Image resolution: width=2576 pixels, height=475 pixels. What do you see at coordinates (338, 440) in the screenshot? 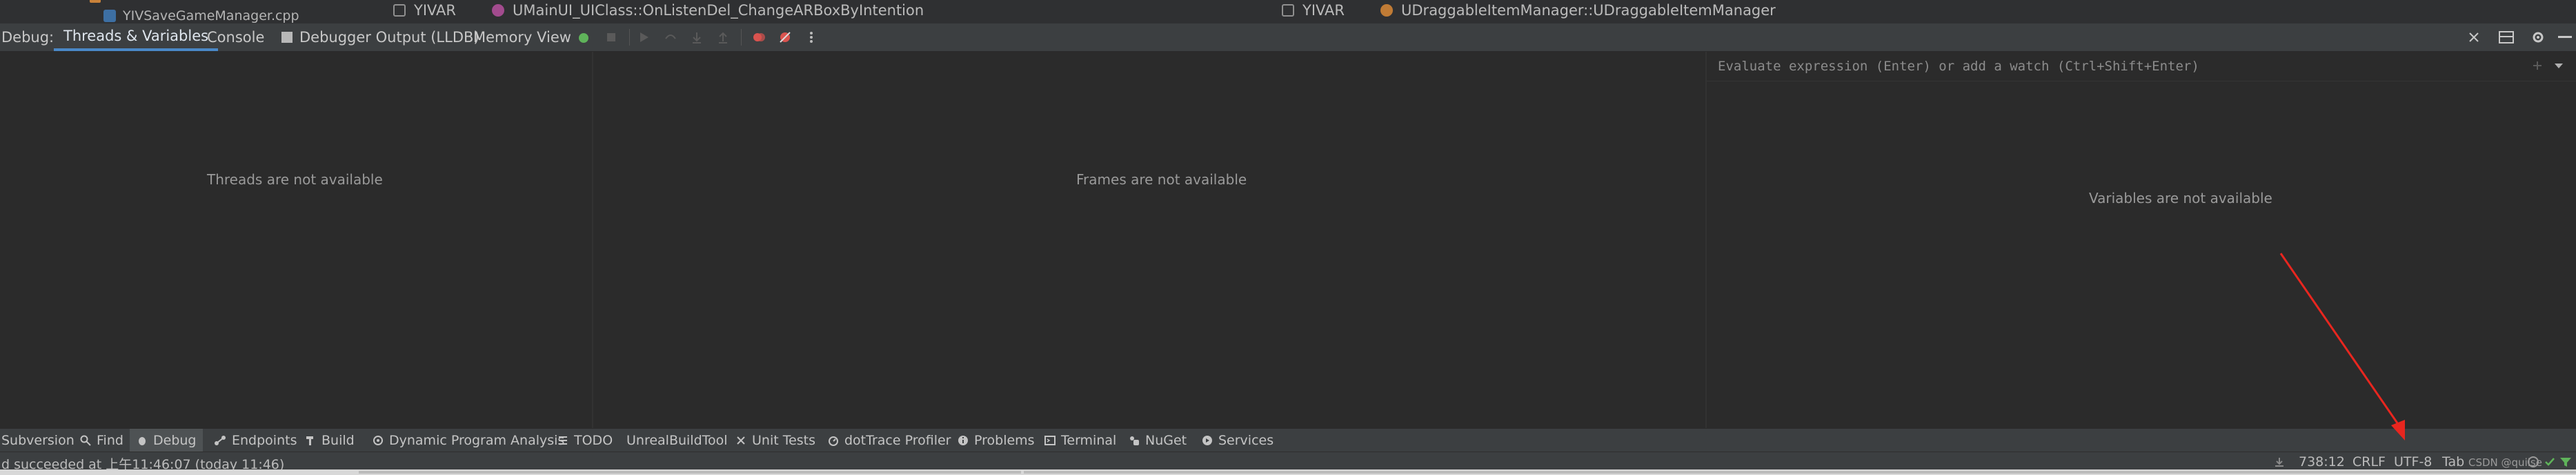
I see `tool-window-label: Build` at bounding box center [338, 440].